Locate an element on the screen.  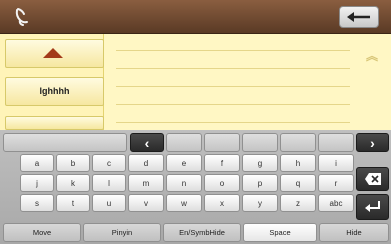
backspace-button is located at coordinates (359, 17).